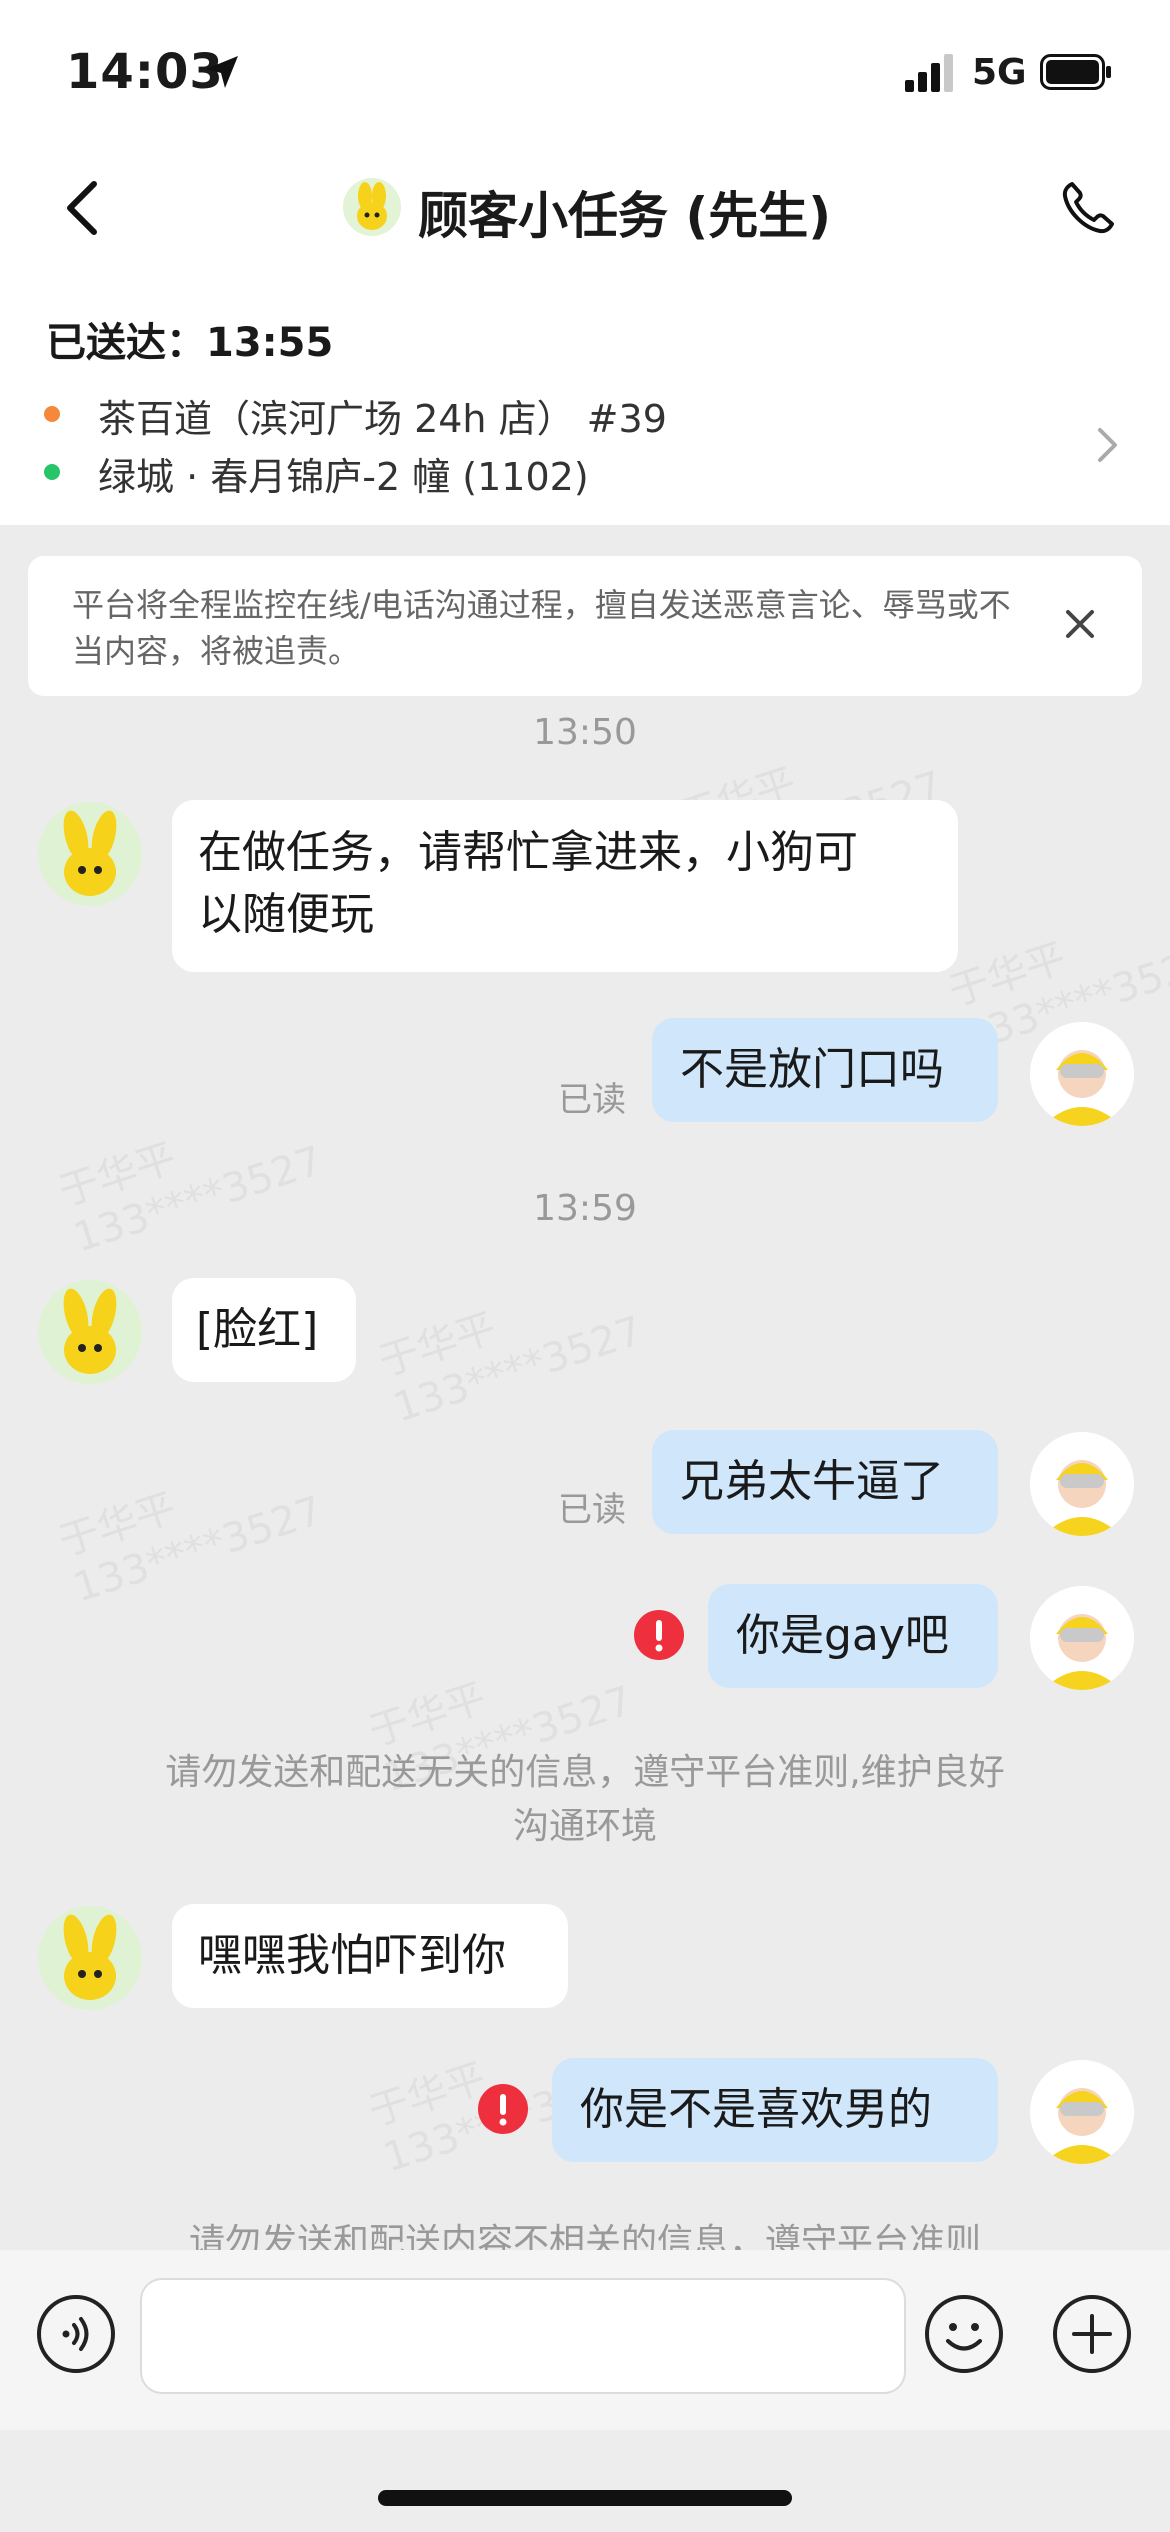 Image resolution: width=1170 pixels, height=2532 pixels. Describe the element at coordinates (825, 1070) in the screenshot. I see `message-bubble-right: 不是放门口吗` at that location.